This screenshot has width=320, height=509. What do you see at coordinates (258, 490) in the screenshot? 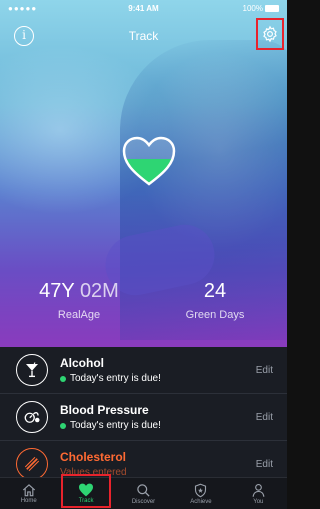
I see `person-icon` at bounding box center [258, 490].